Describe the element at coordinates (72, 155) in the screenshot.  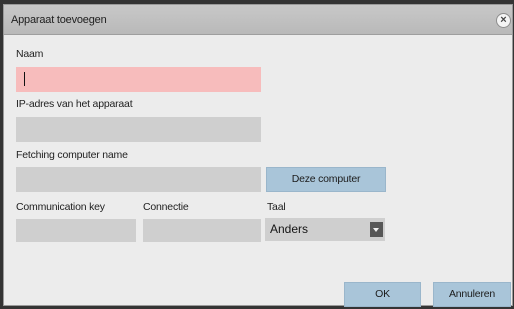
I see `computer-name-label: Fetching computer name` at that location.